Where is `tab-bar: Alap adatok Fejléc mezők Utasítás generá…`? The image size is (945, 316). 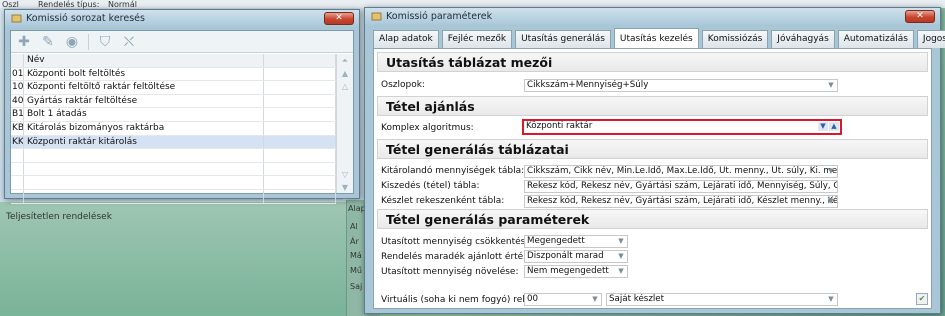
tab-bar: Alap adatok Fejléc mezők Utasítás generá… is located at coordinates (659, 38).